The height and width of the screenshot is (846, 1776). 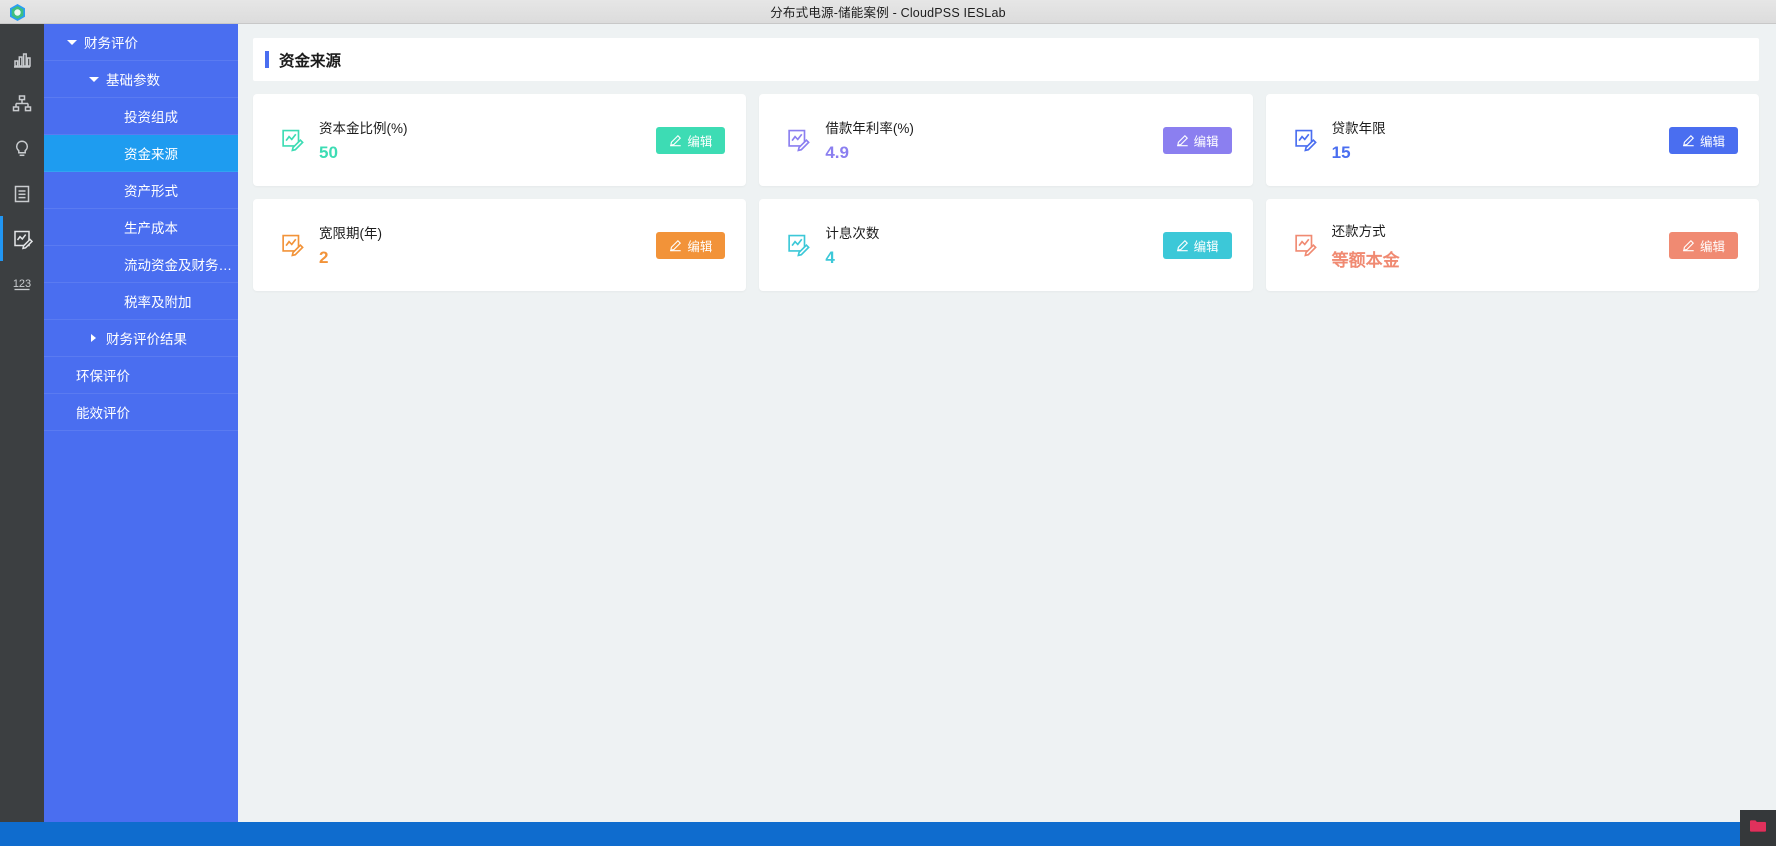 I want to click on card-label: 借款年利率(%), so click(x=869, y=128).